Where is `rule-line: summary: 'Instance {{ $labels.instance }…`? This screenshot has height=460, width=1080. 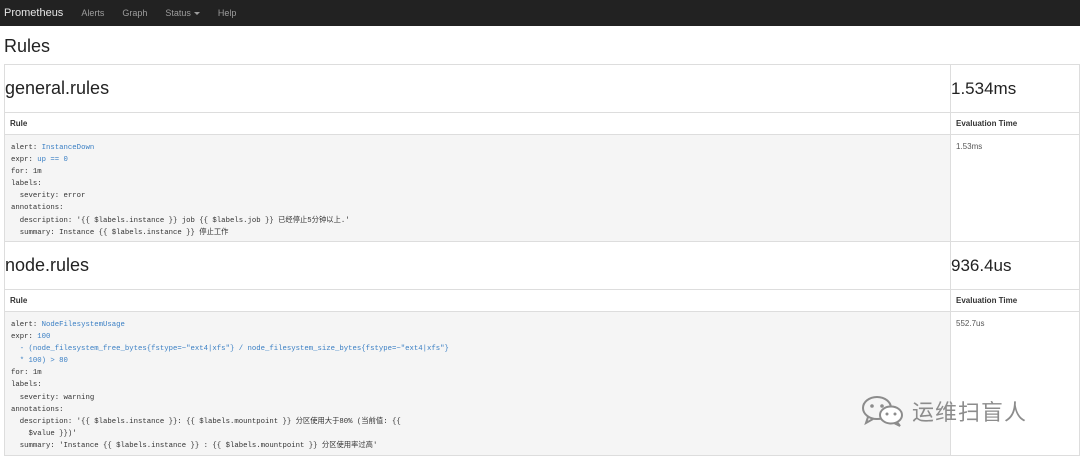 rule-line: summary: 'Instance {{ $labels.instance }… is located at coordinates (194, 445).